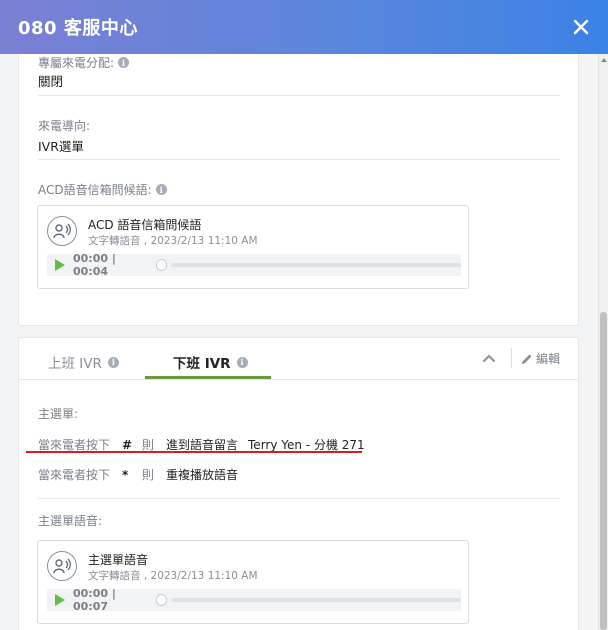 The width and height of the screenshot is (608, 630). I want to click on main-audio-label: 主選單語音:, so click(70, 520).